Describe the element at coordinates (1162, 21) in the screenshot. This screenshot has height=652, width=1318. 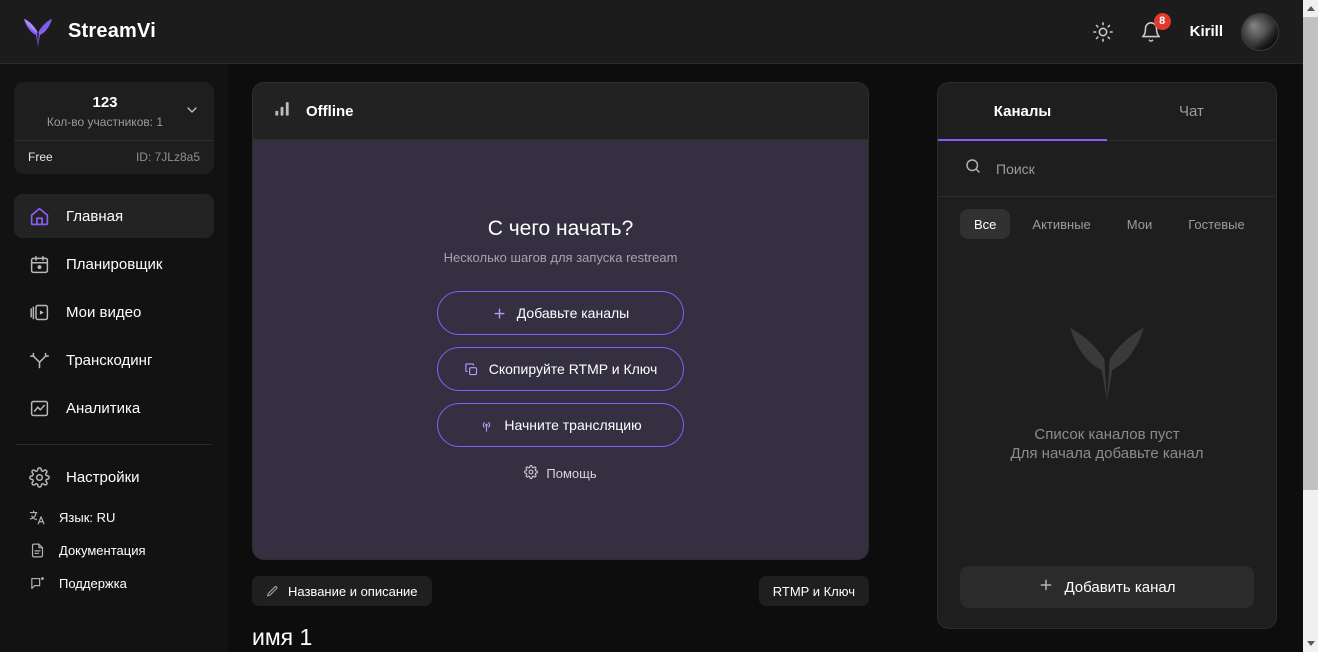
I see `notification-badge: 8` at that location.